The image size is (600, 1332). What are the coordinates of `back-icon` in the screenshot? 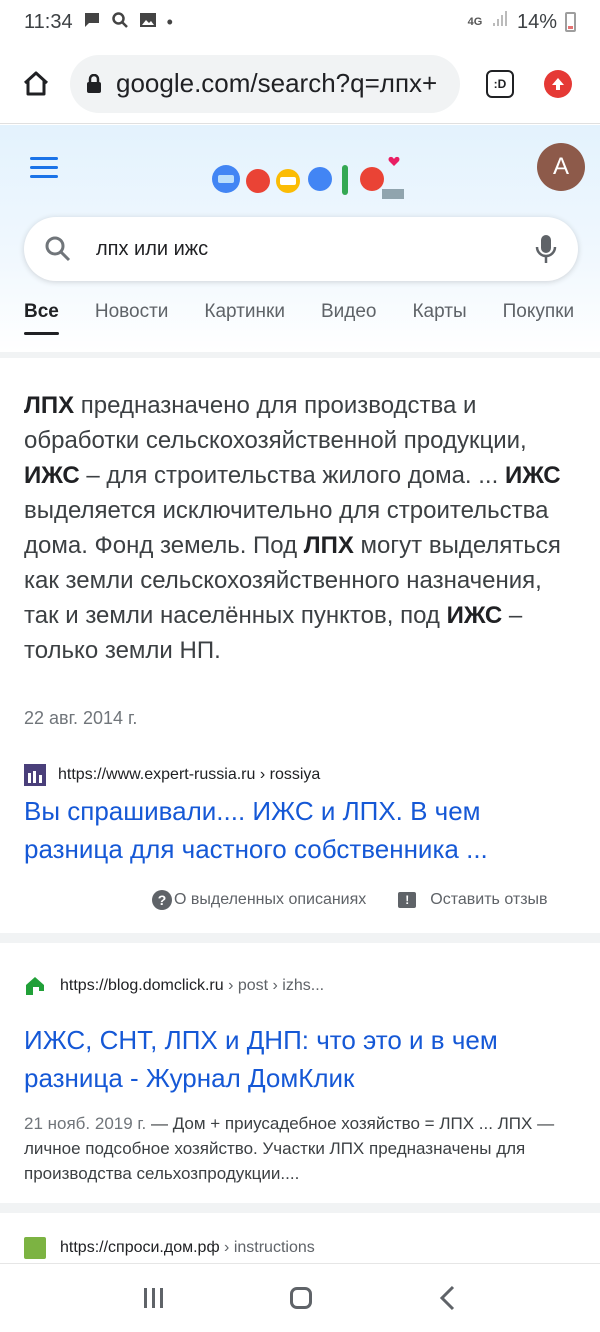 It's located at (448, 1298).